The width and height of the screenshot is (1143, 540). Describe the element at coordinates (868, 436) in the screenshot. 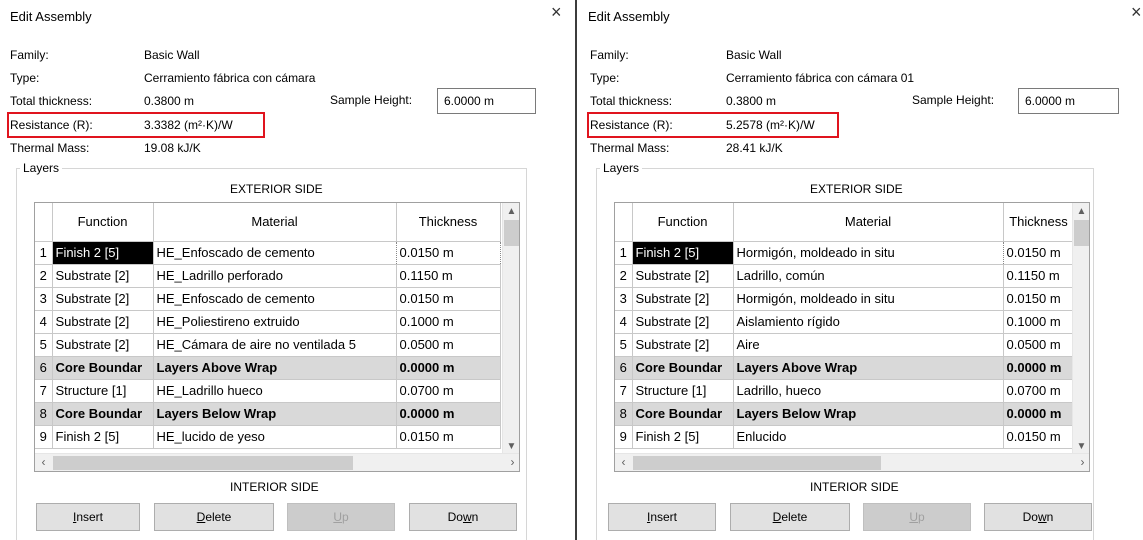

I see `material-cell: Enlucido` at that location.